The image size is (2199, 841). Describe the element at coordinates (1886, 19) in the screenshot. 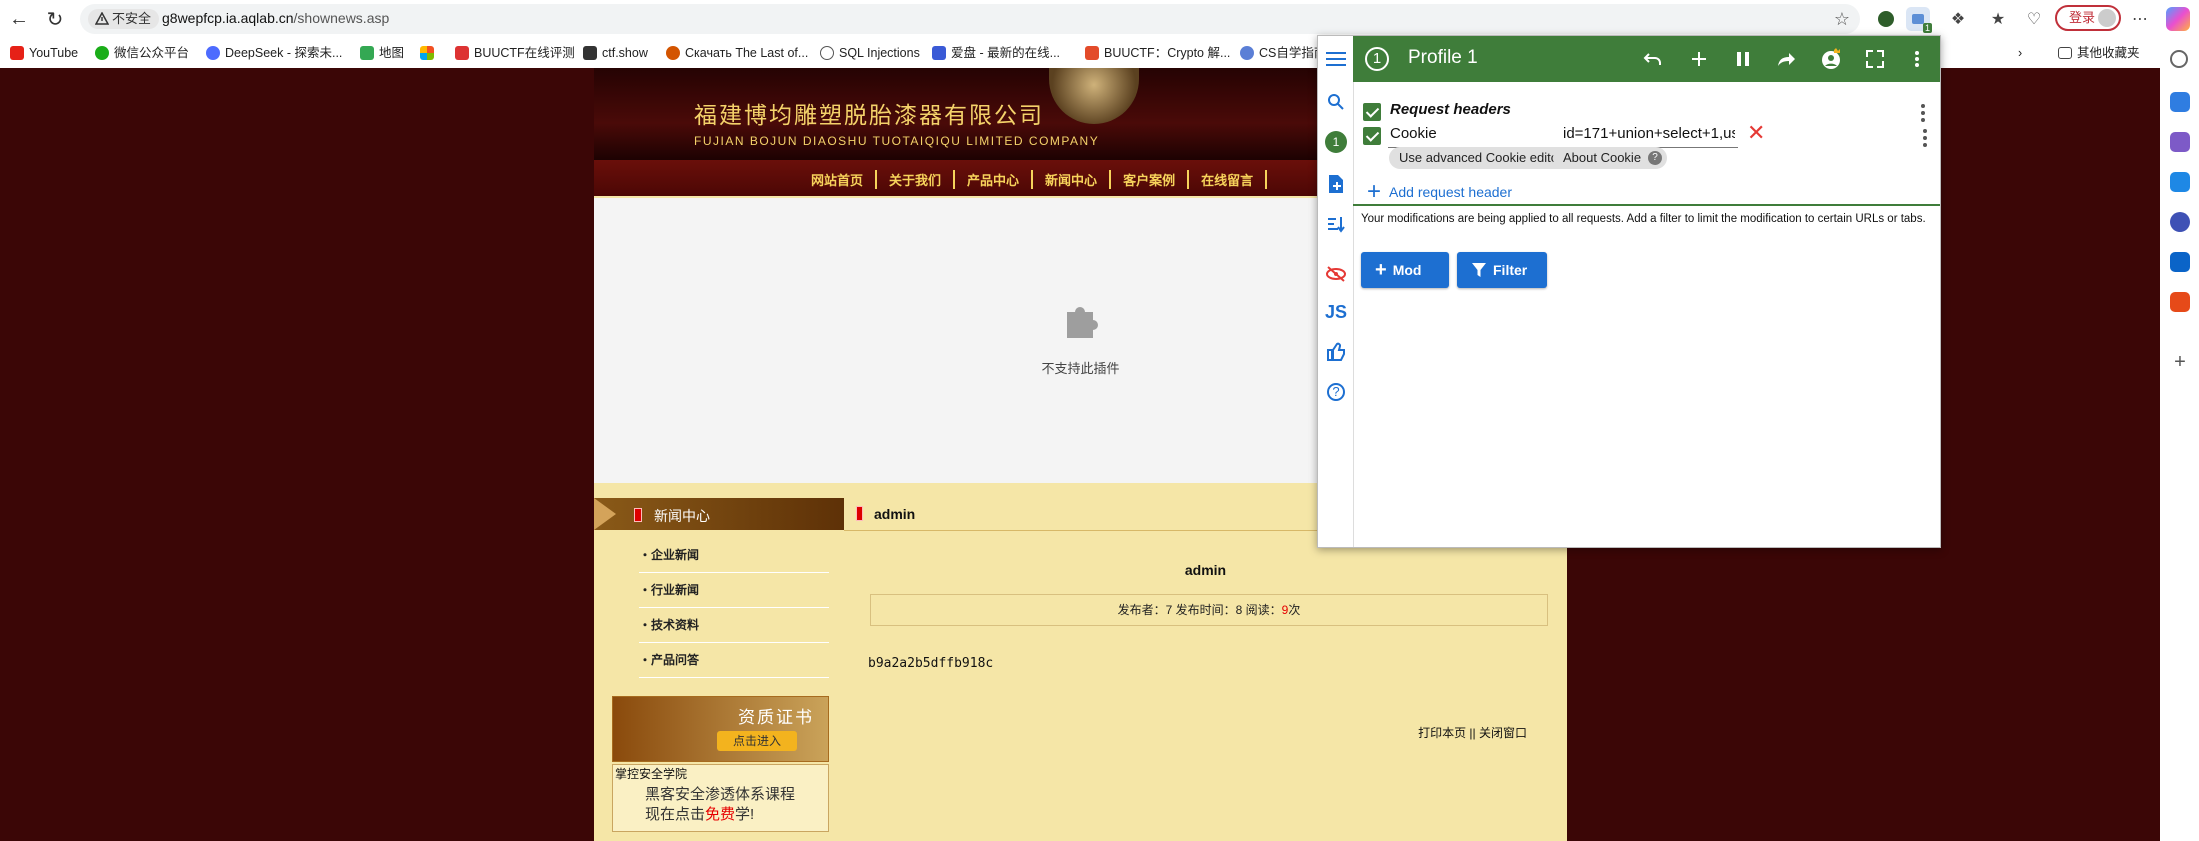

I see `extension-green-icon` at that location.